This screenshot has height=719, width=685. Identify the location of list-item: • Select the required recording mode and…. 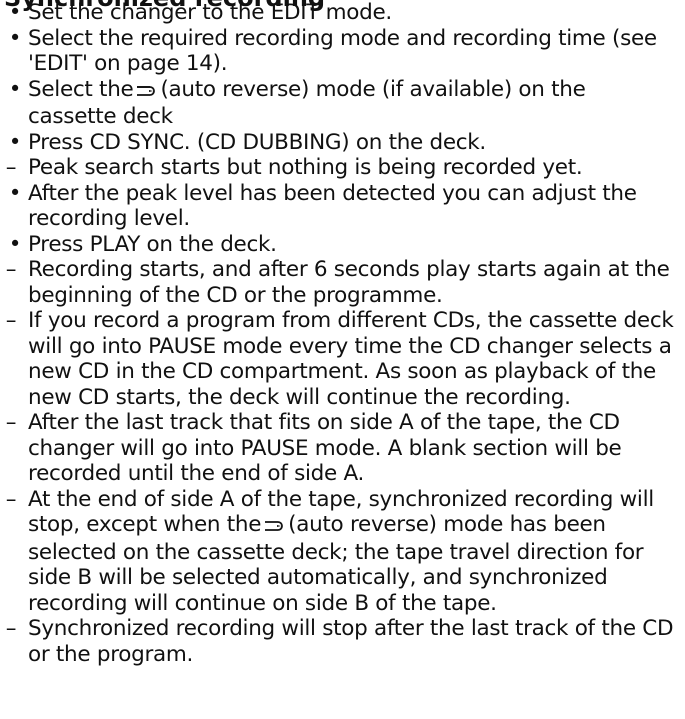
(339, 51).